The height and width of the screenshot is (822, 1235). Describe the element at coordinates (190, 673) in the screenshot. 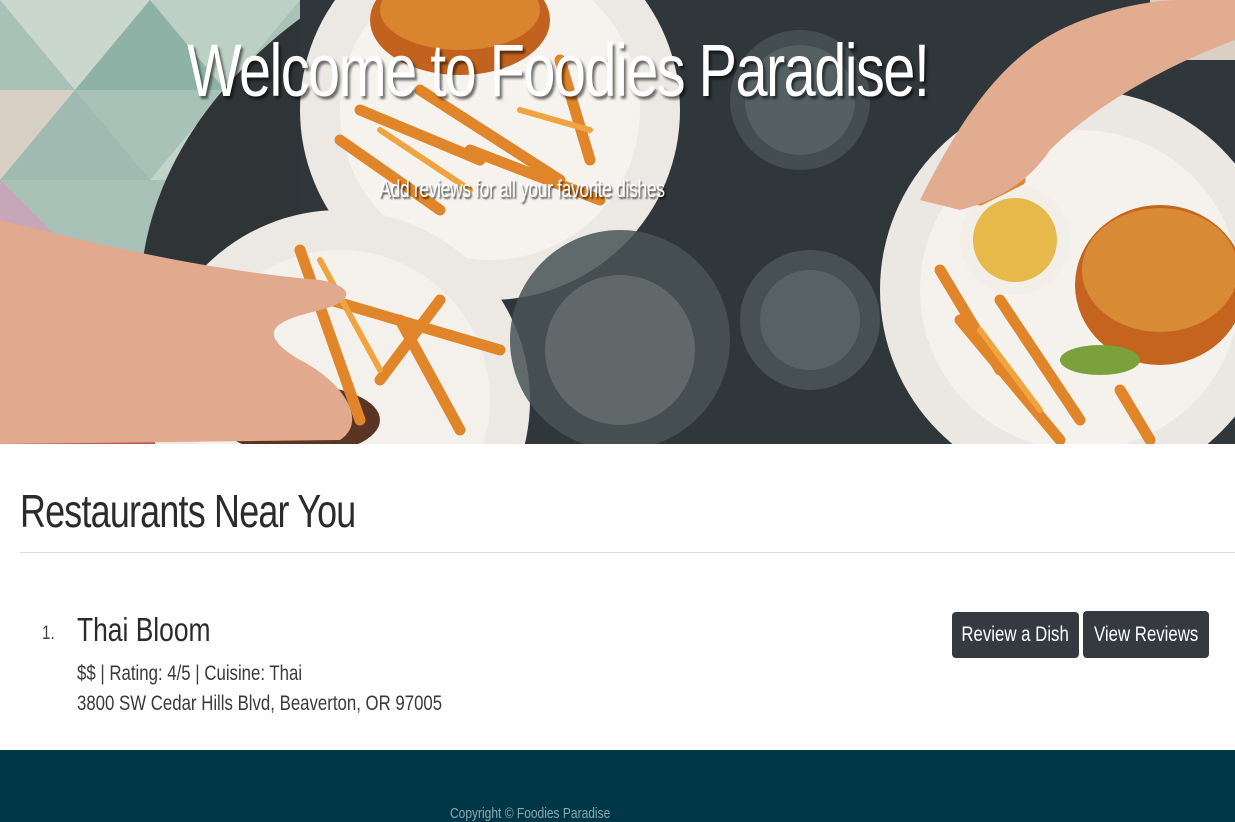

I see `restaurant-meta: $$ | Rating: 4/5 | Cuisine: Thai` at that location.